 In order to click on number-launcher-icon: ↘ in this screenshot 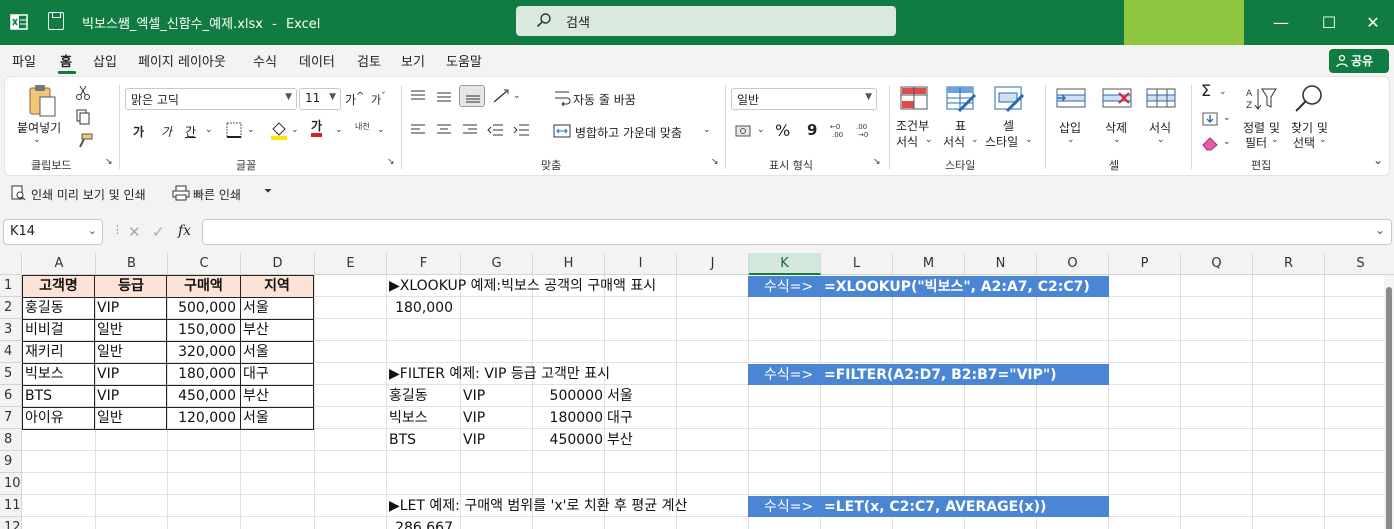, I will do `click(877, 162)`.